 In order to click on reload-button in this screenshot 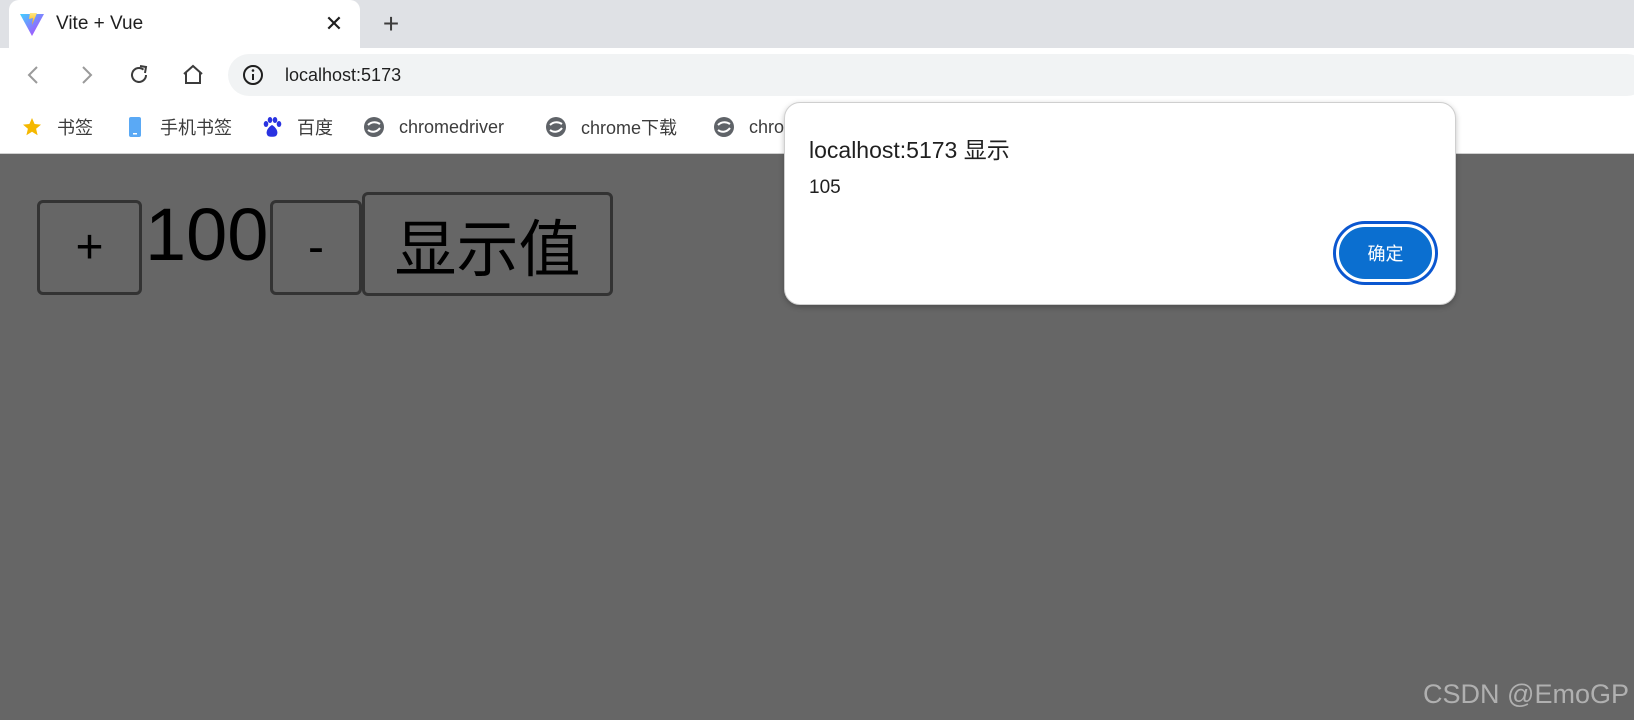, I will do `click(139, 75)`.